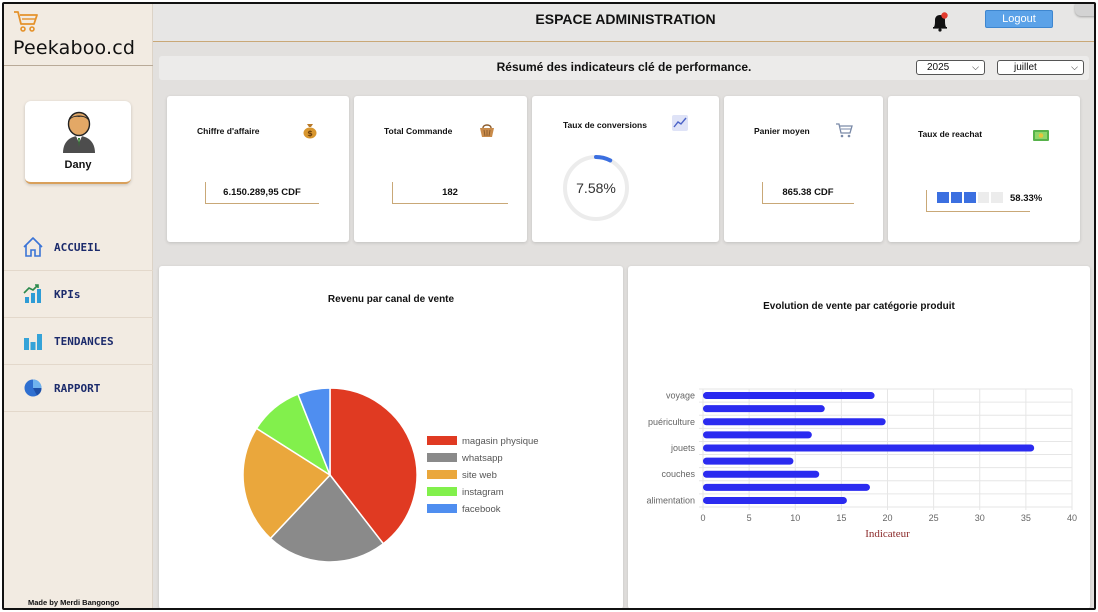  I want to click on footer-credit: Made by Merdi Bangongo, so click(74, 602).